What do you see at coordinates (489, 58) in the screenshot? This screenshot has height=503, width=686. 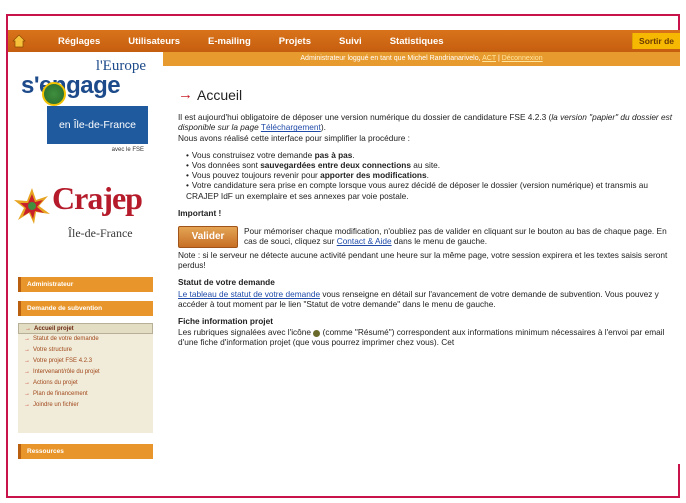 I see `admin-act-link: ACT` at bounding box center [489, 58].